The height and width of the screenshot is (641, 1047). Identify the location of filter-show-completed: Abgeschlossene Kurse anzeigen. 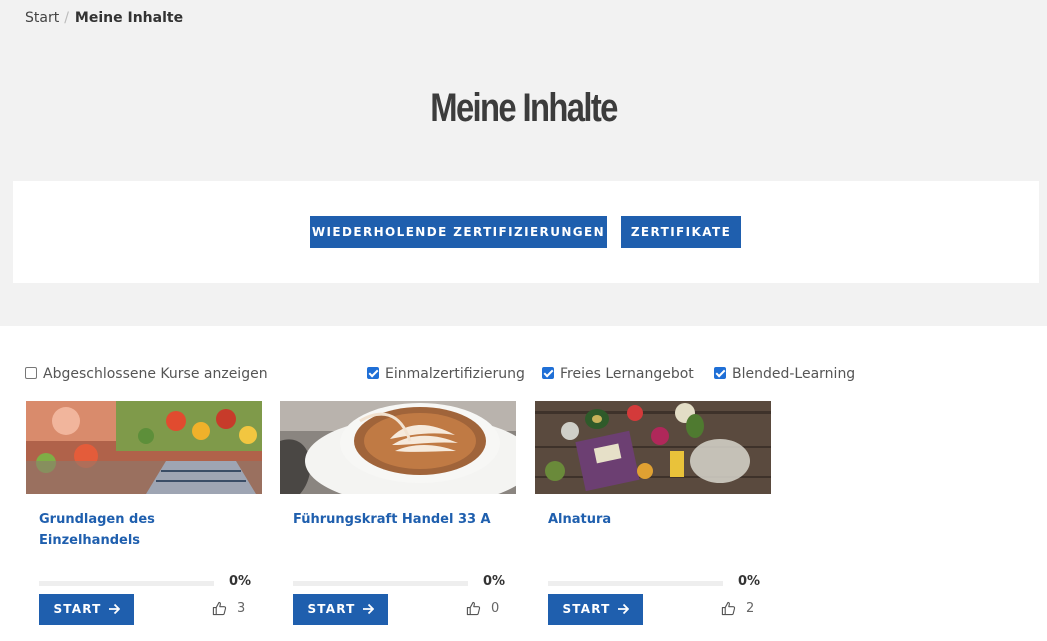
(146, 374).